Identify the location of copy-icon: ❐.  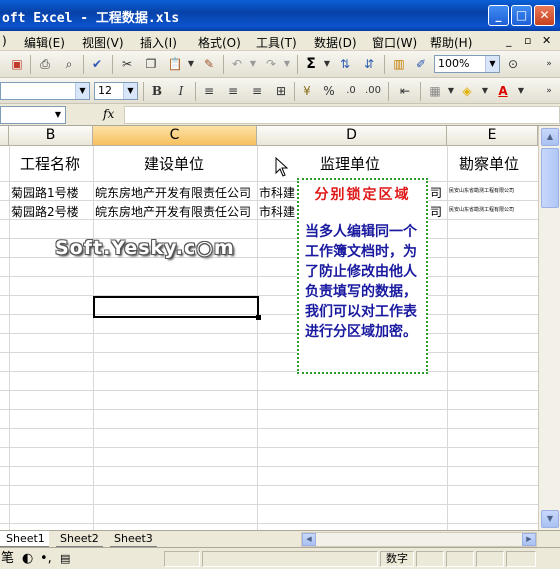
(151, 64).